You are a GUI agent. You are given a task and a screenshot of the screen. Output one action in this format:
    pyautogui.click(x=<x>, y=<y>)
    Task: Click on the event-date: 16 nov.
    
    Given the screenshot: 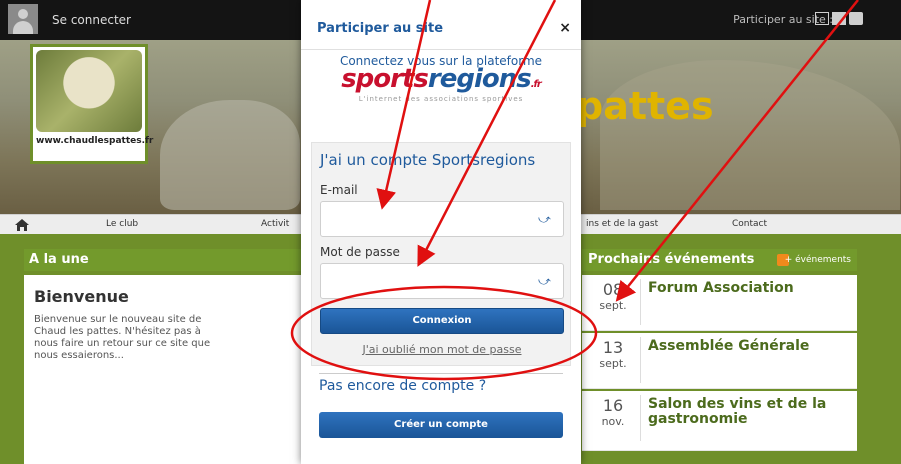 What is the action you would take?
    pyautogui.click(x=613, y=412)
    